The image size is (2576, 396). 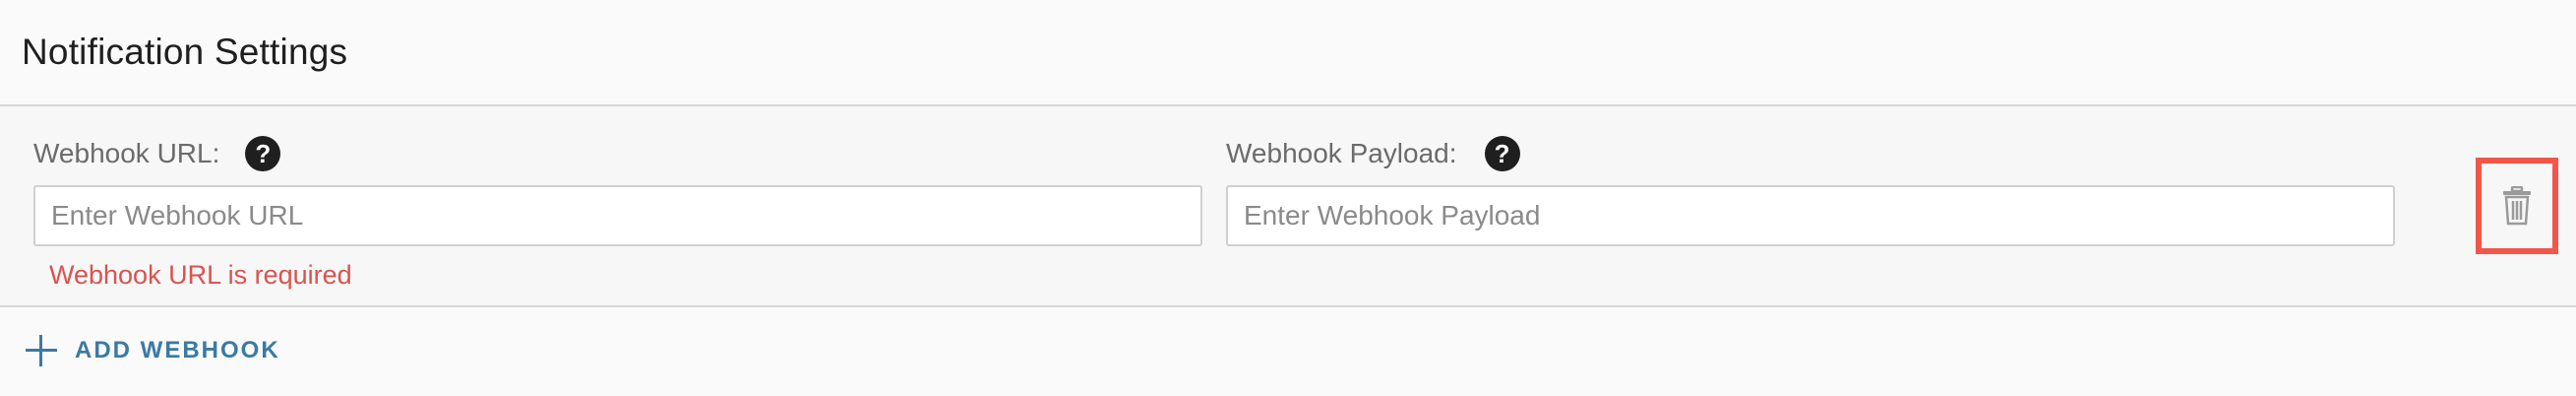 I want to click on webhook-payload-label: Webhook Payload:, so click(x=1341, y=153).